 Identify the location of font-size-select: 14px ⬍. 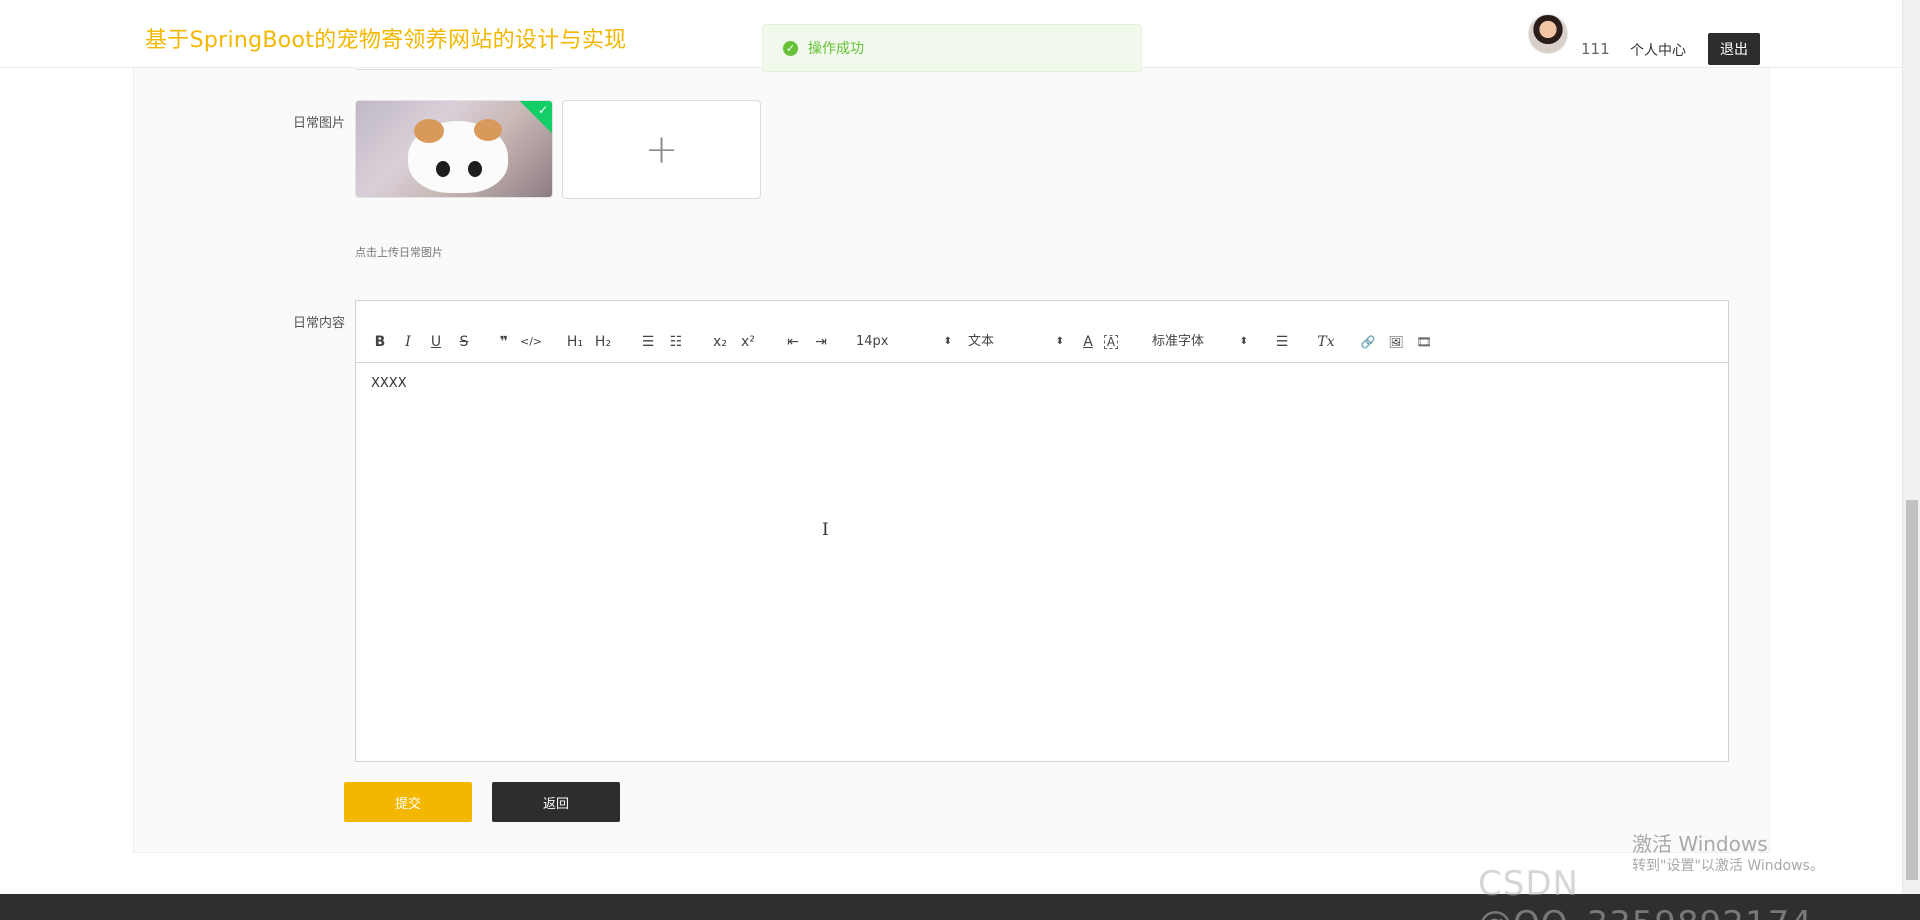
(904, 342).